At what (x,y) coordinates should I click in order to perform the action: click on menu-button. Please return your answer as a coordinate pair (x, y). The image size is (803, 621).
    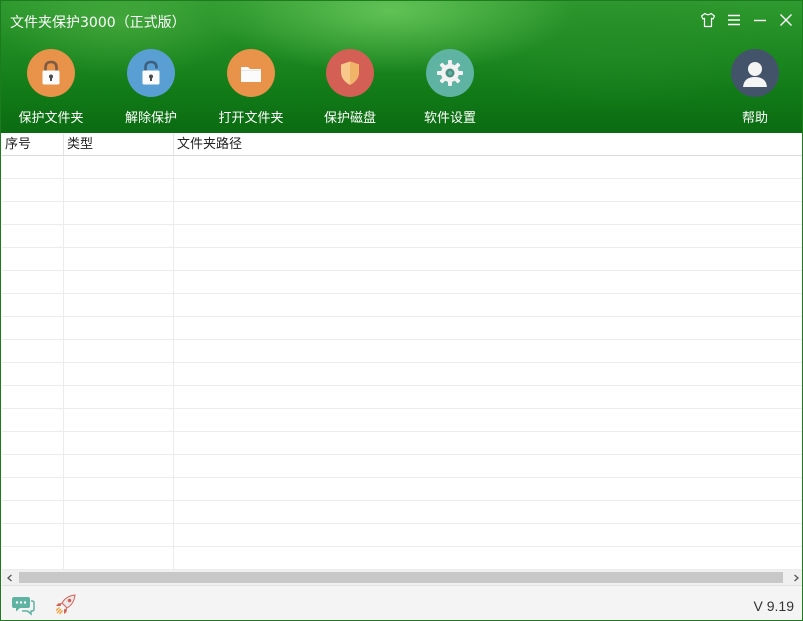
    Looking at the image, I should click on (734, 20).